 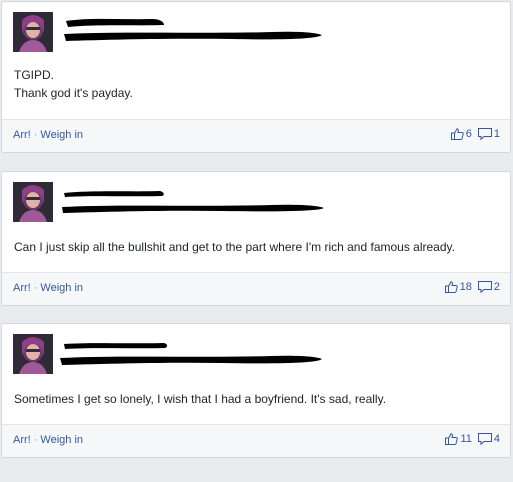 I want to click on post-footer: Arr! · Weigh in 18 2, so click(x=256, y=288).